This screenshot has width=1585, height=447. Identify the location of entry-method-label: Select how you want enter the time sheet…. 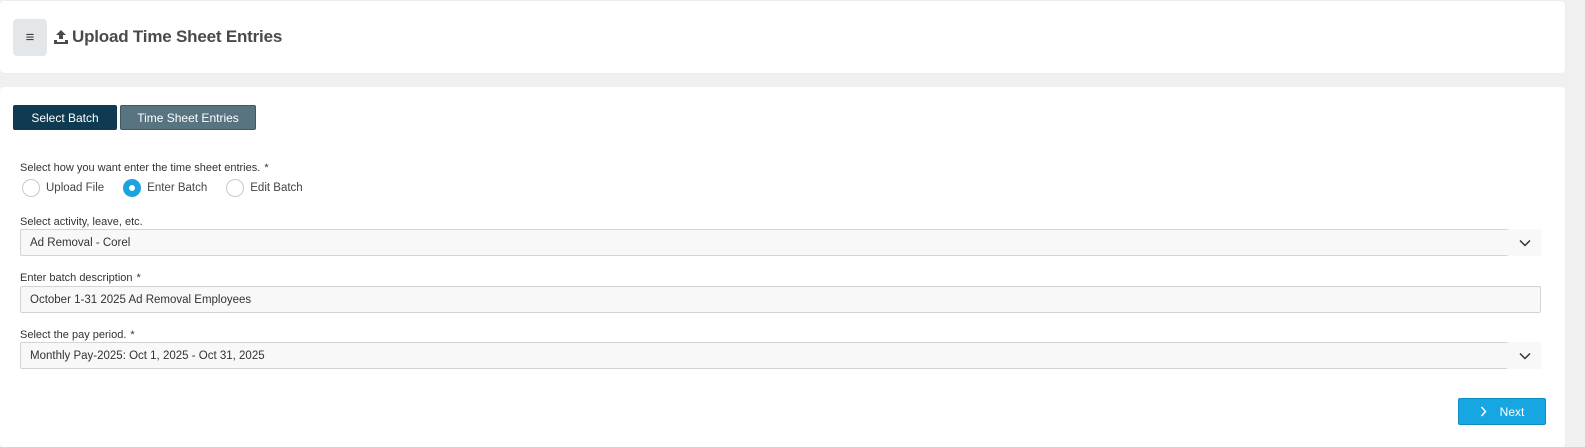
(144, 168).